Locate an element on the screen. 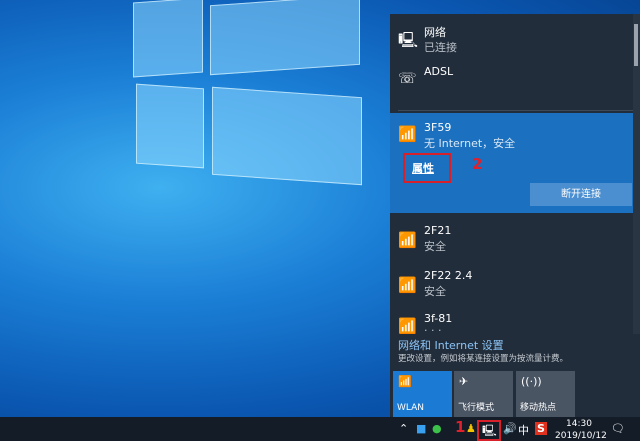 This screenshot has height=441, width=640. ethernet-icon: 🖳 is located at coordinates (408, 40).